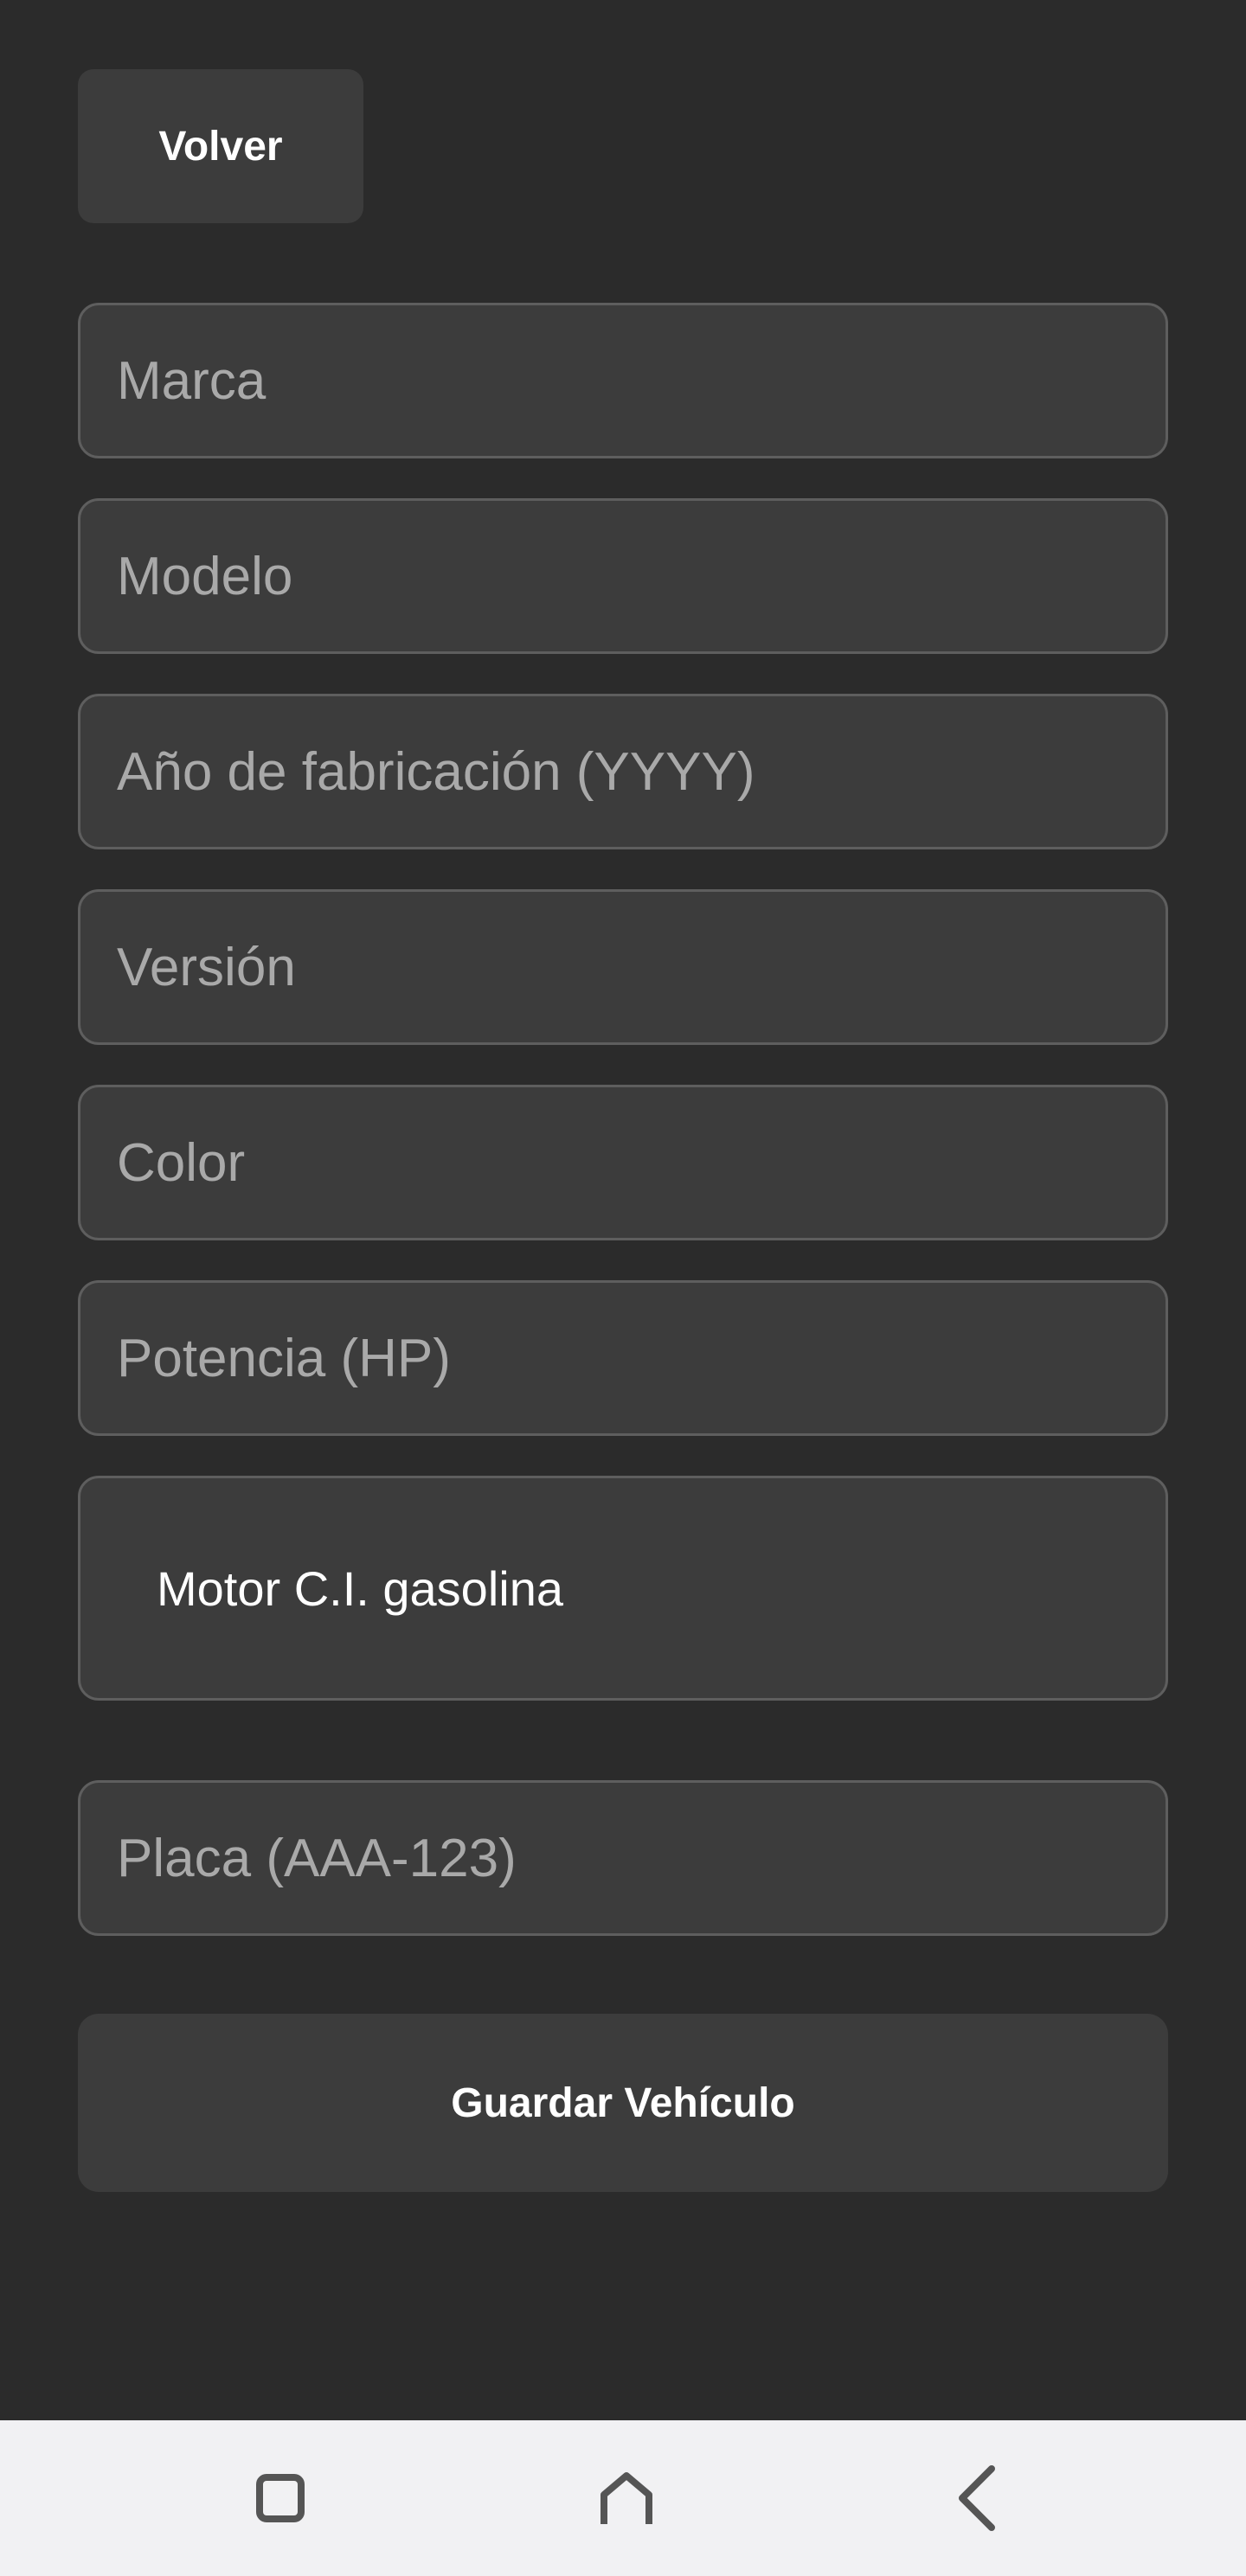 The image size is (1246, 2576). What do you see at coordinates (623, 576) in the screenshot?
I see `model-input` at bounding box center [623, 576].